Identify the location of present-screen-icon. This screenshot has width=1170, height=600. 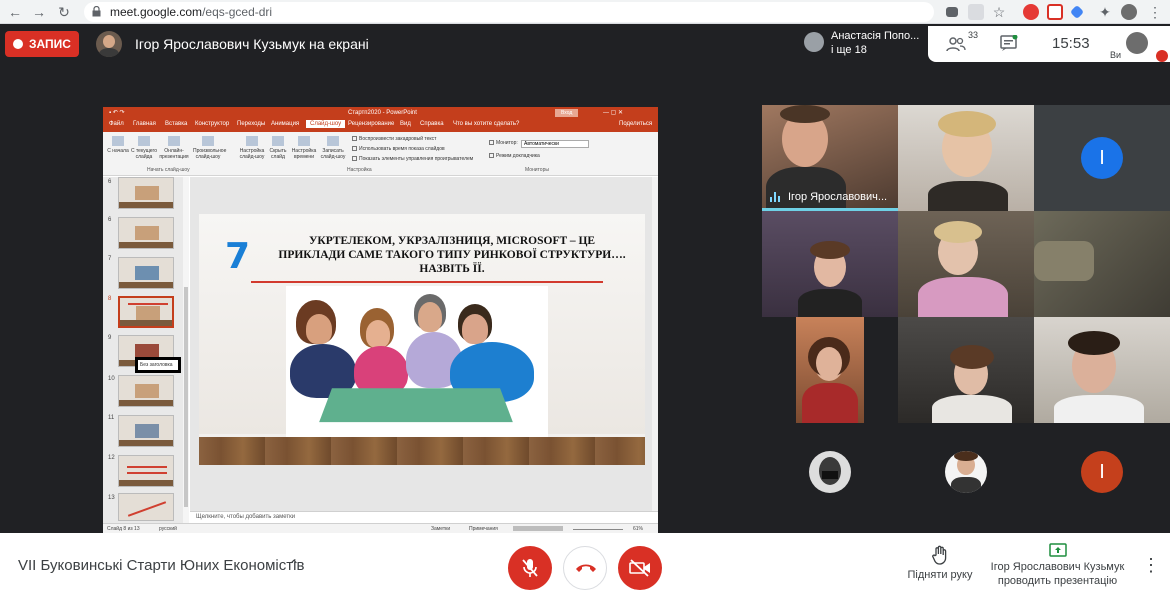
(1057, 550).